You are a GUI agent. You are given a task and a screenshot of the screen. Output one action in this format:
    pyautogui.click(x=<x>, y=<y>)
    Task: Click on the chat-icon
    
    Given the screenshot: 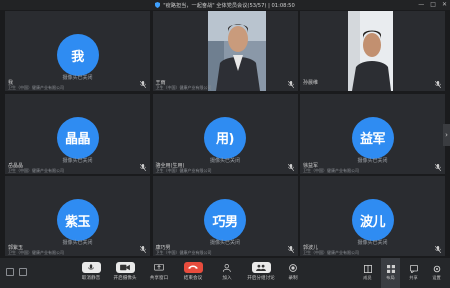 What is the action you would take?
    pyautogui.click(x=413, y=269)
    